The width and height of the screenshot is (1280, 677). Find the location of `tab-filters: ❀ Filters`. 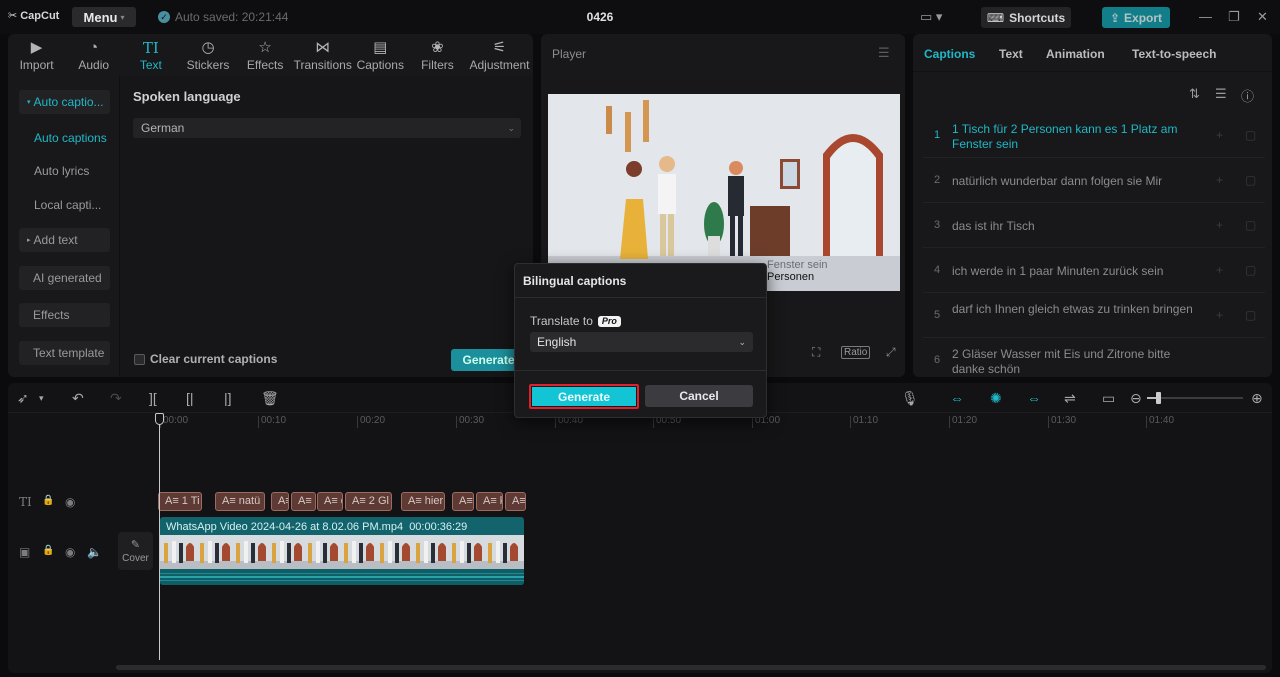

tab-filters: ❀ Filters is located at coordinates (437, 55).